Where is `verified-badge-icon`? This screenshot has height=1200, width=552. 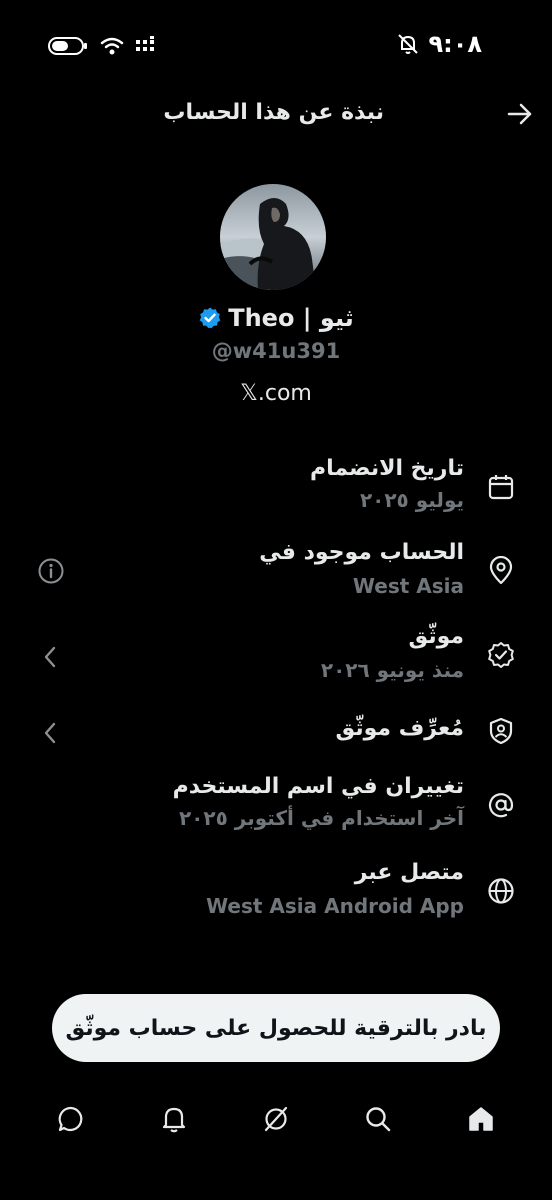 verified-badge-icon is located at coordinates (501, 655).